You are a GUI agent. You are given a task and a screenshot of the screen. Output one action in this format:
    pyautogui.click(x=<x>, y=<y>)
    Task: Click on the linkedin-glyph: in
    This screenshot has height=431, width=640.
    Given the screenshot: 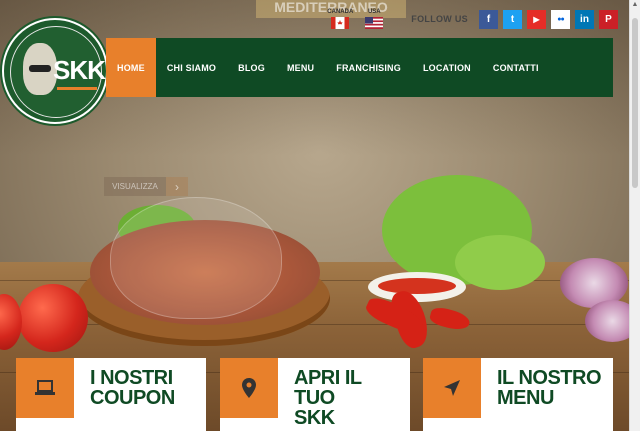 What is the action you would take?
    pyautogui.click(x=584, y=19)
    